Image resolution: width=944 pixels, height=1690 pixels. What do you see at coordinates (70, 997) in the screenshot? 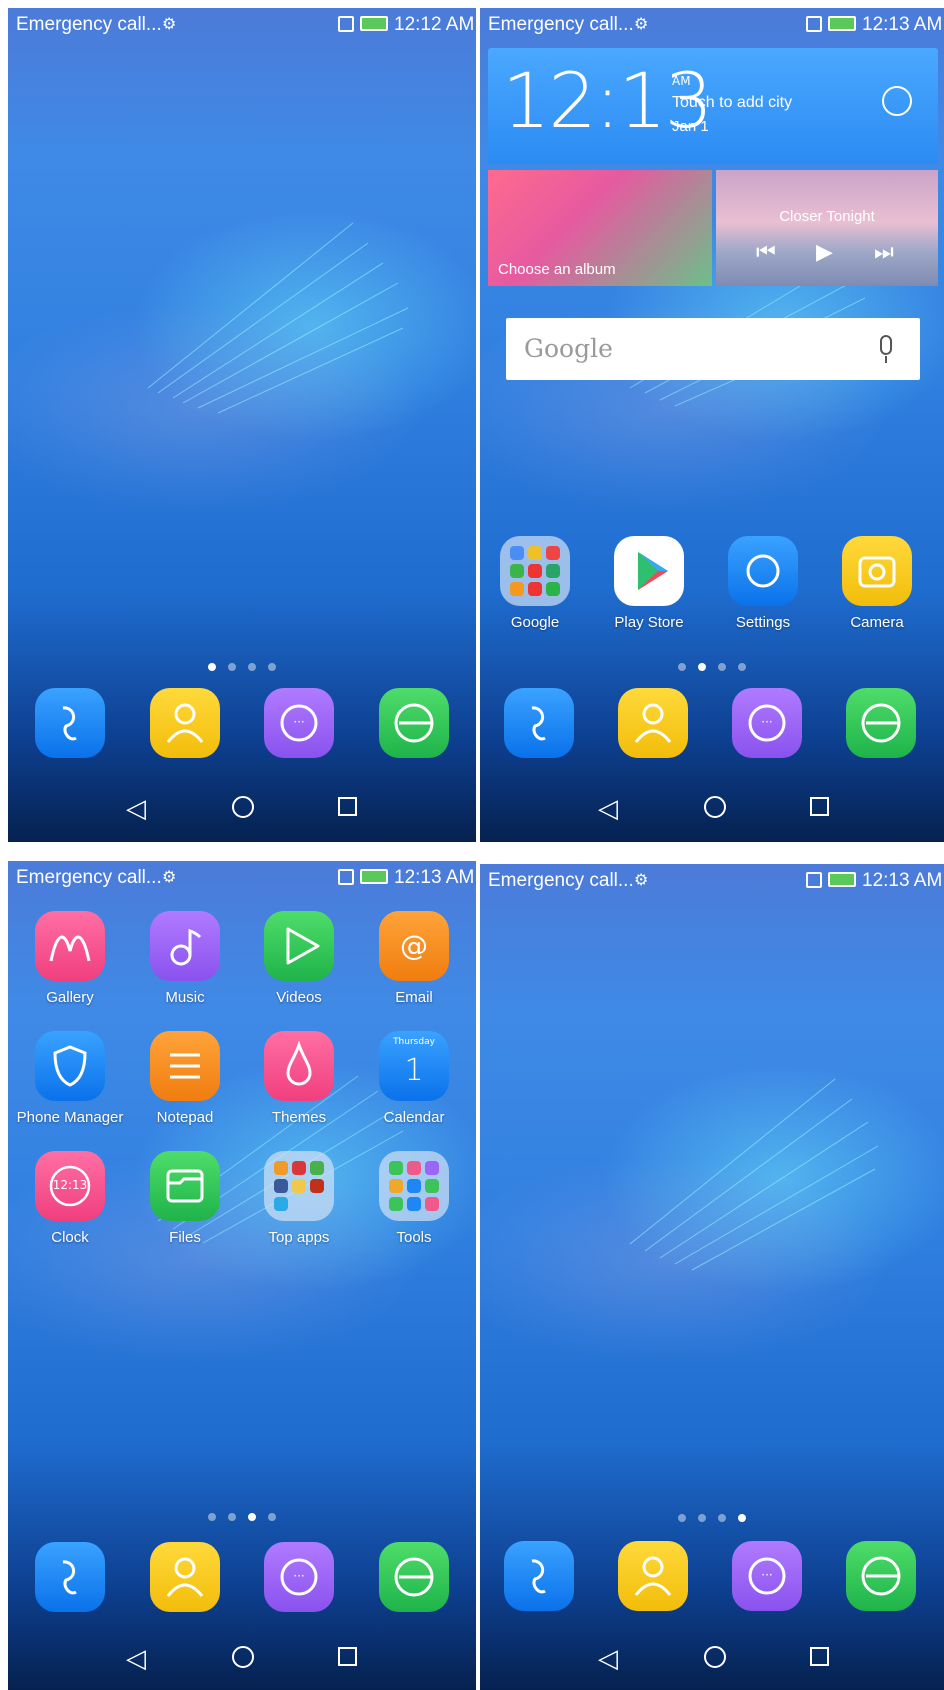
I see `app-label: Gallery` at bounding box center [70, 997].